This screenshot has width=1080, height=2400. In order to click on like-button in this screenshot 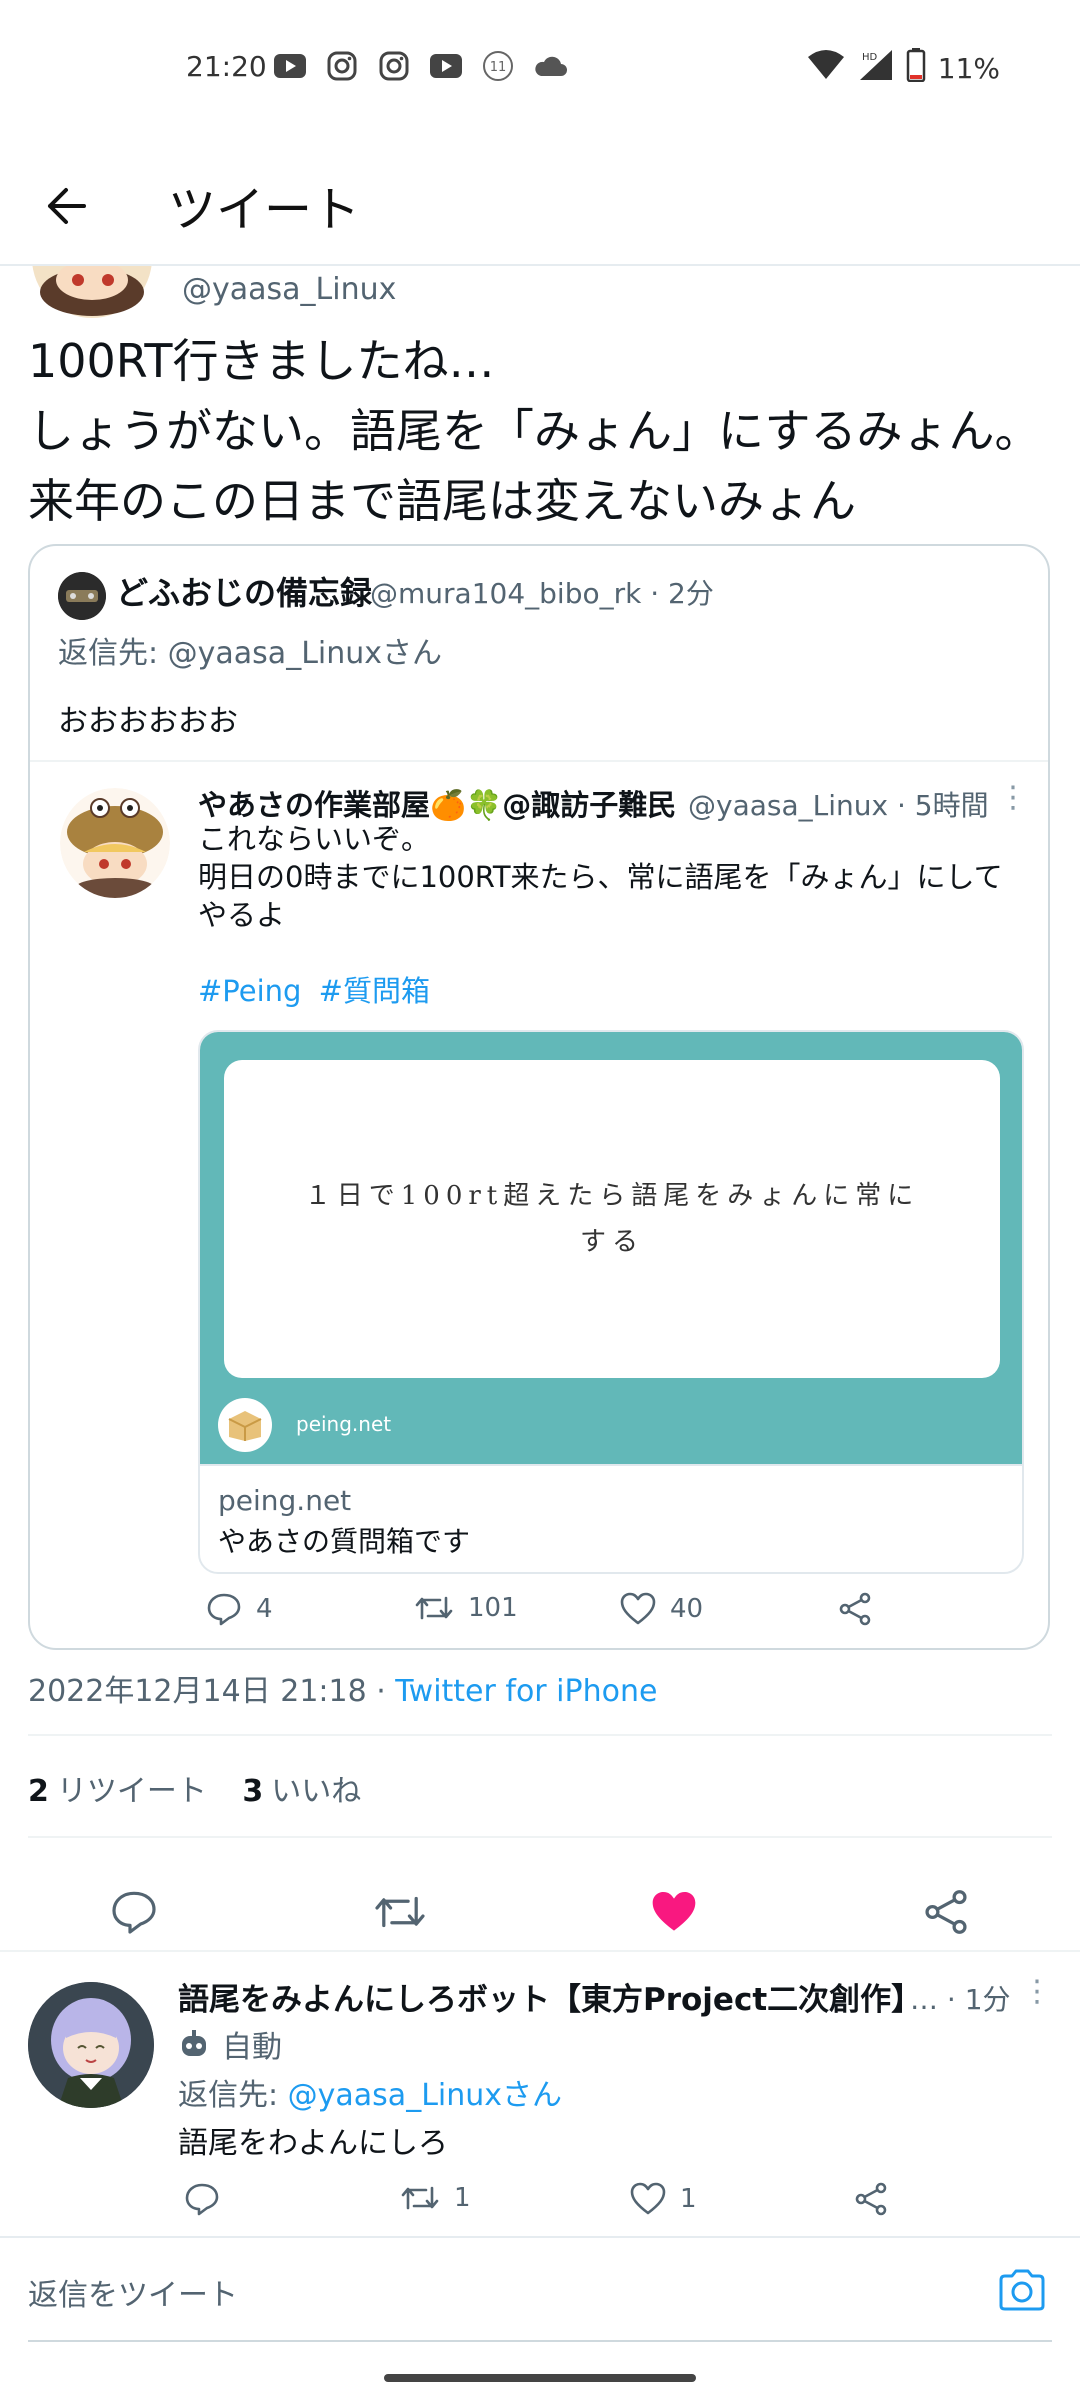, I will do `click(674, 1912)`.